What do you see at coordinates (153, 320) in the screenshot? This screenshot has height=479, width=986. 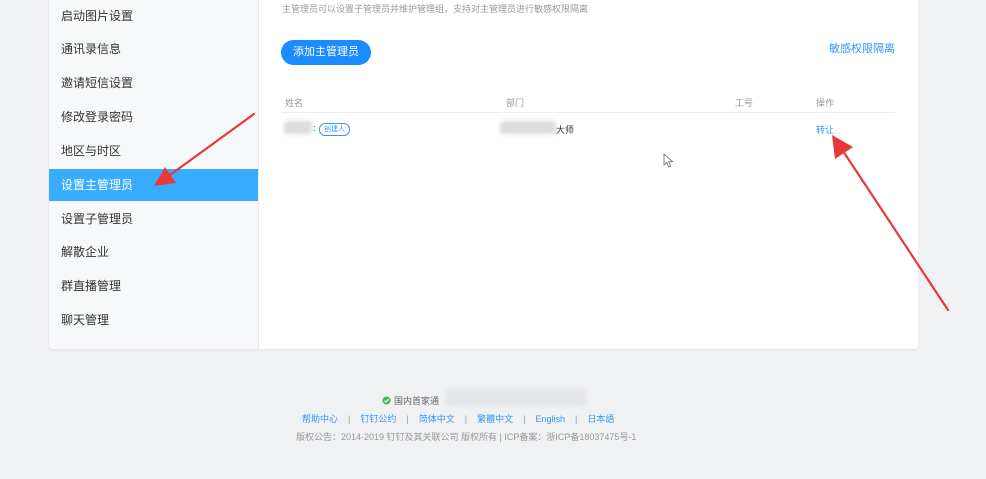 I see `sidebar-item-chat-management: 聊天管理` at bounding box center [153, 320].